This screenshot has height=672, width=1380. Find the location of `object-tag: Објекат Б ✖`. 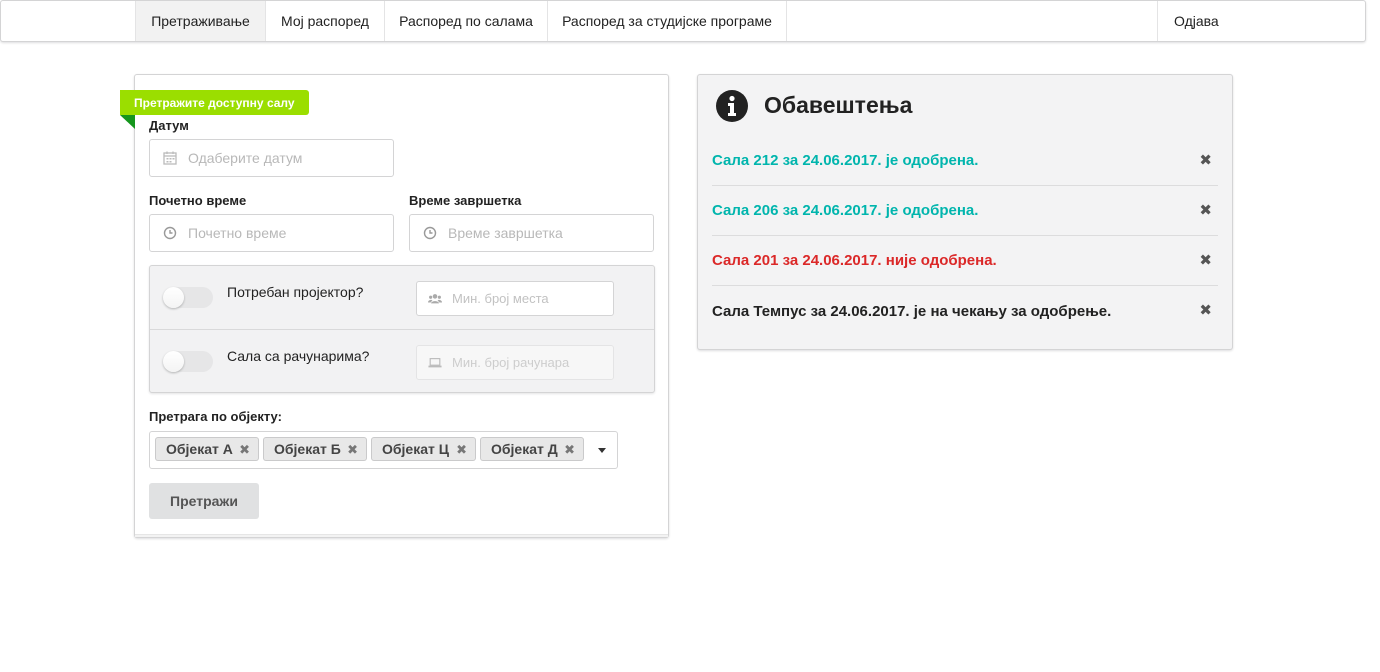

object-tag: Објекат Б ✖ is located at coordinates (315, 449).